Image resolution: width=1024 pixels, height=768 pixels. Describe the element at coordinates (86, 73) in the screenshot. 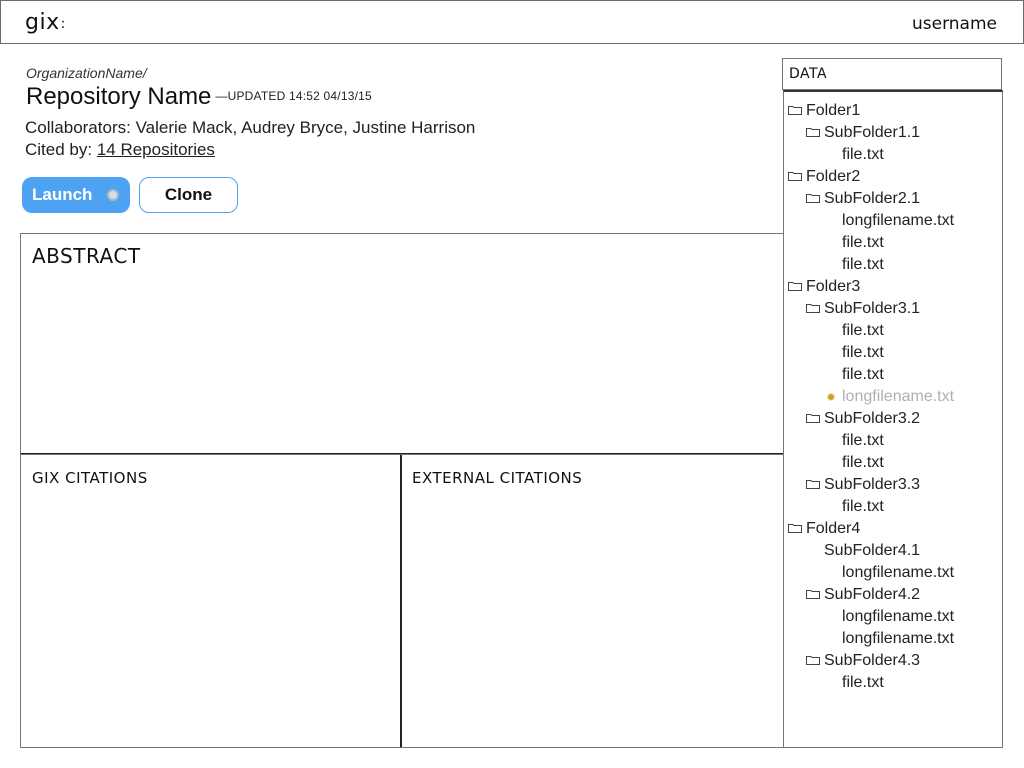

I see `organization-name: OrganizationName/` at that location.